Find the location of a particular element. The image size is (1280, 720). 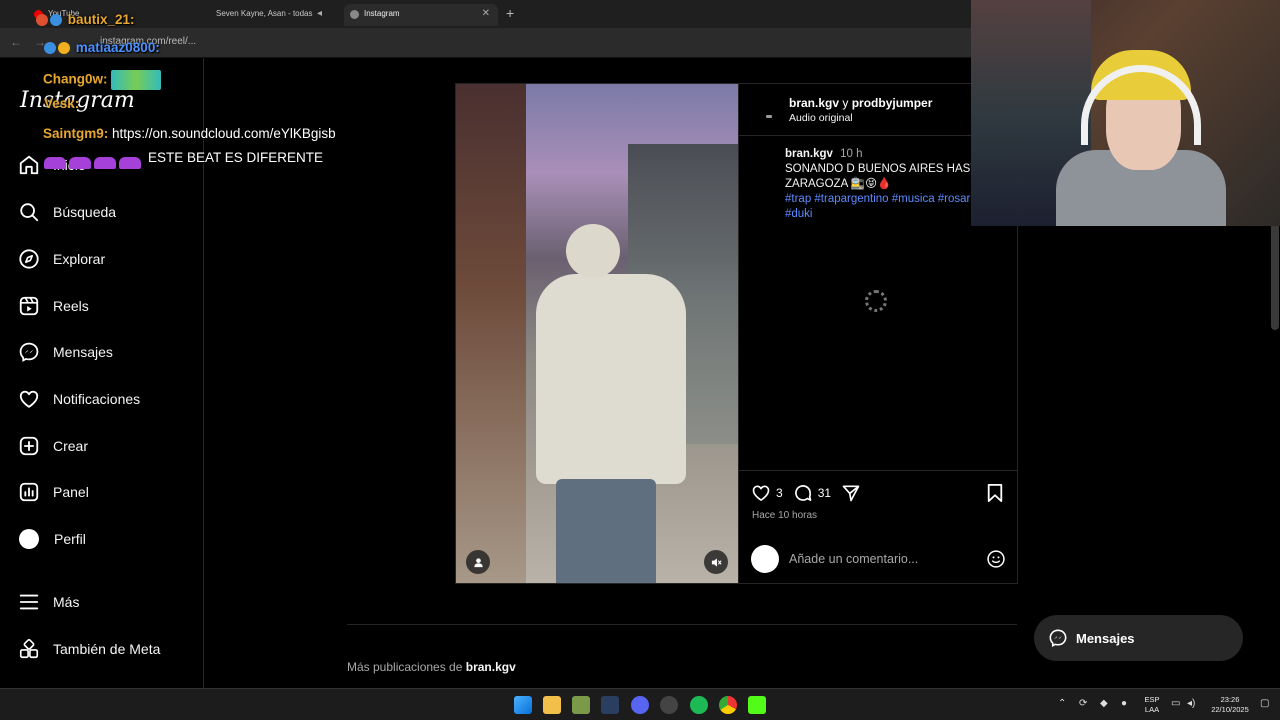

sidebar-item-notificaciones: Notificaciones is located at coordinates (79, 399).